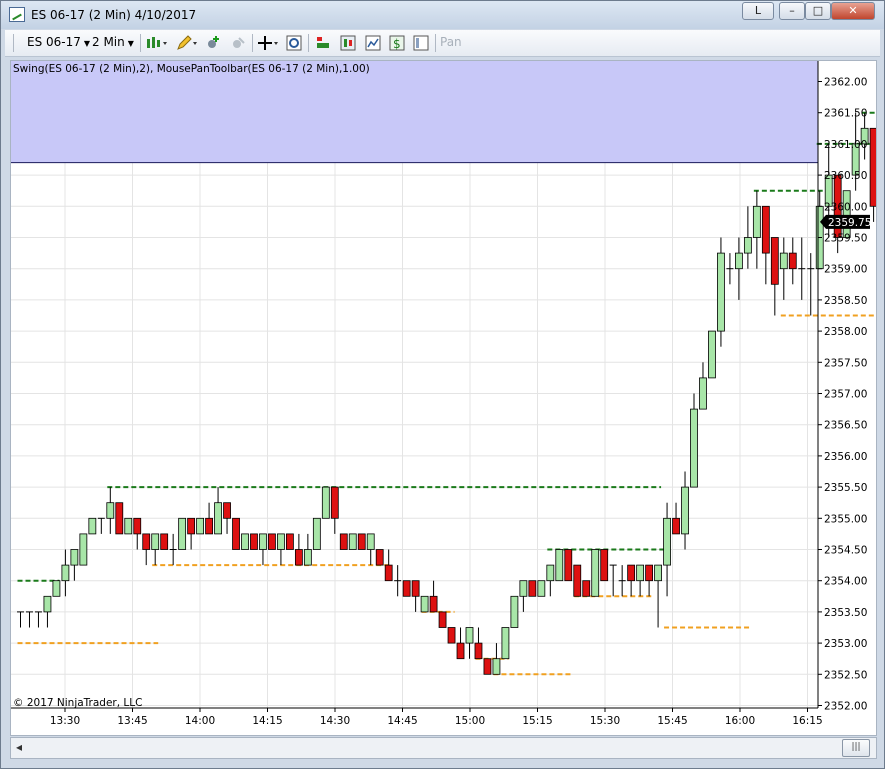 The width and height of the screenshot is (885, 769). I want to click on price-tick-label: 2358.50, so click(845, 301).